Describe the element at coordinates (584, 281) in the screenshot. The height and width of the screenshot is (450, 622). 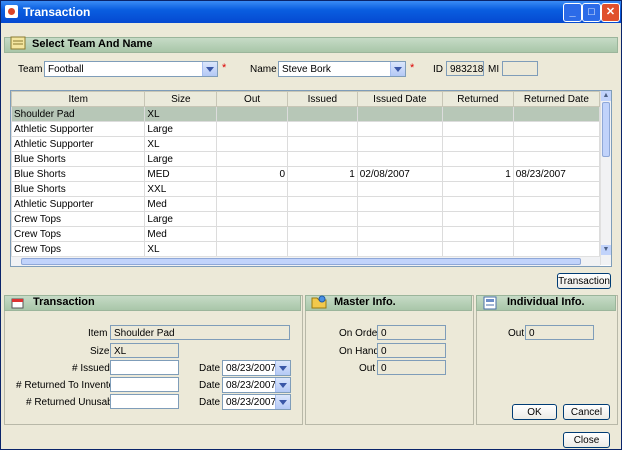
I see `transaction-button: Transaction` at that location.